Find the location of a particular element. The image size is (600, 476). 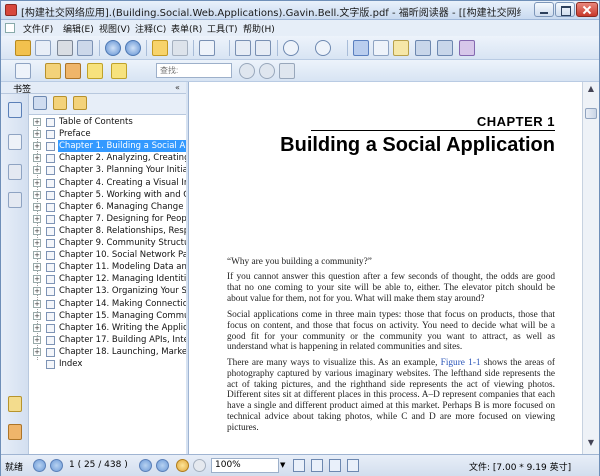

snapshot-icon is located at coordinates (467, 48).